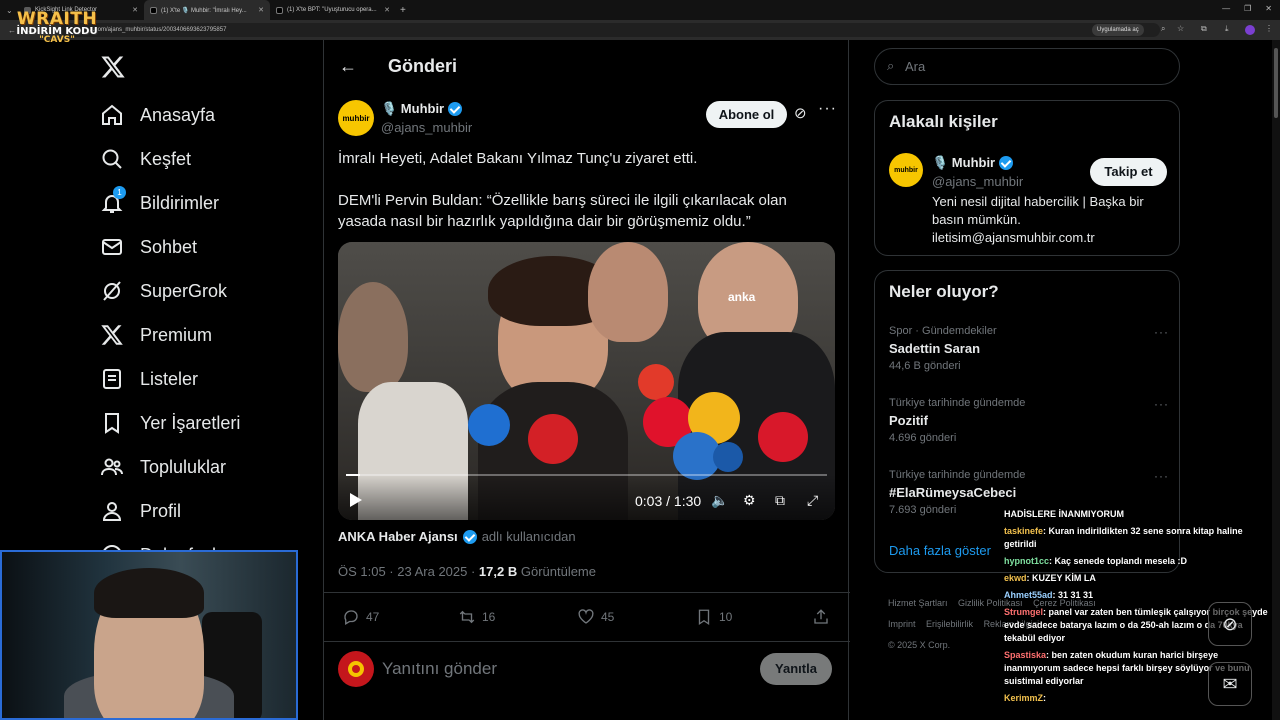  What do you see at coordinates (422, 109) in the screenshot?
I see `author-name-row: 🎙️ Muhbir` at bounding box center [422, 109].